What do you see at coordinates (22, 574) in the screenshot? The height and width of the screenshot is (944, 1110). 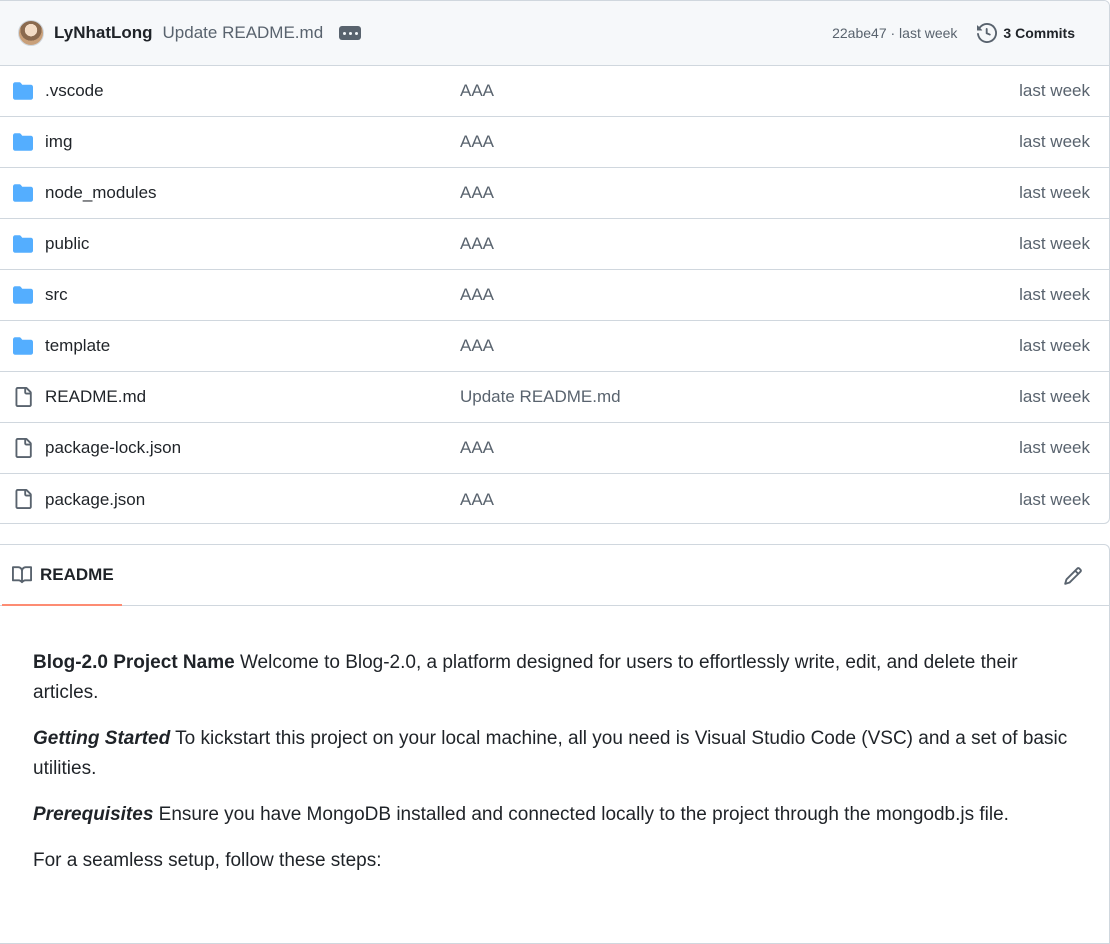 I see `book-icon` at bounding box center [22, 574].